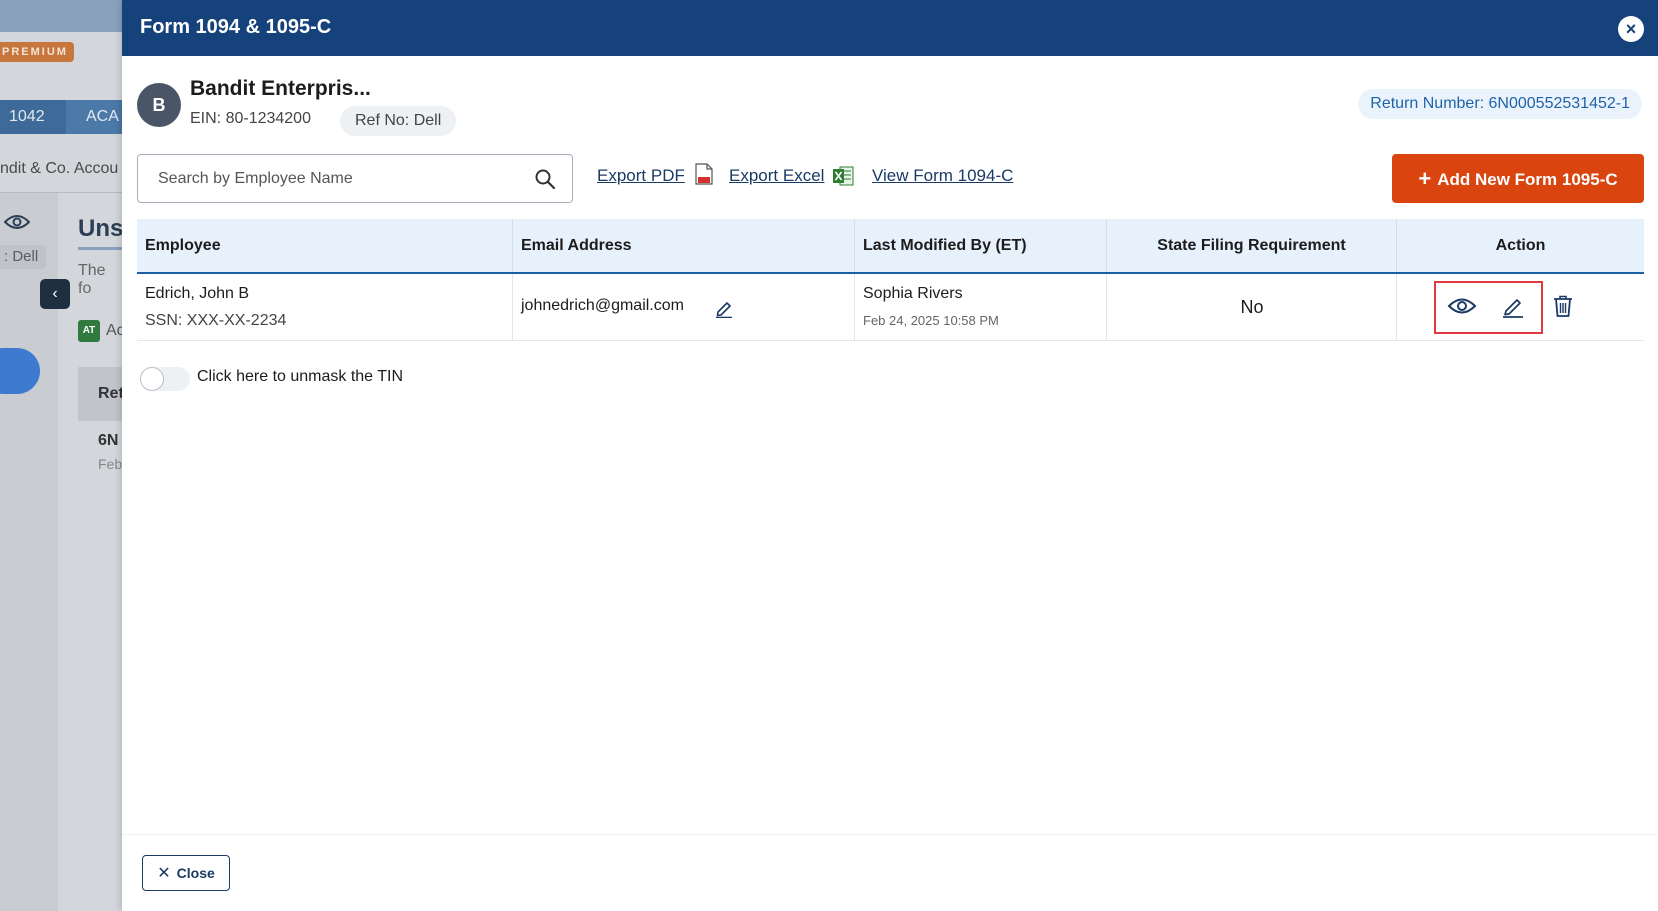 Image resolution: width=1658 pixels, height=911 pixels. What do you see at coordinates (164, 873) in the screenshot?
I see `close-icon: ✕` at bounding box center [164, 873].